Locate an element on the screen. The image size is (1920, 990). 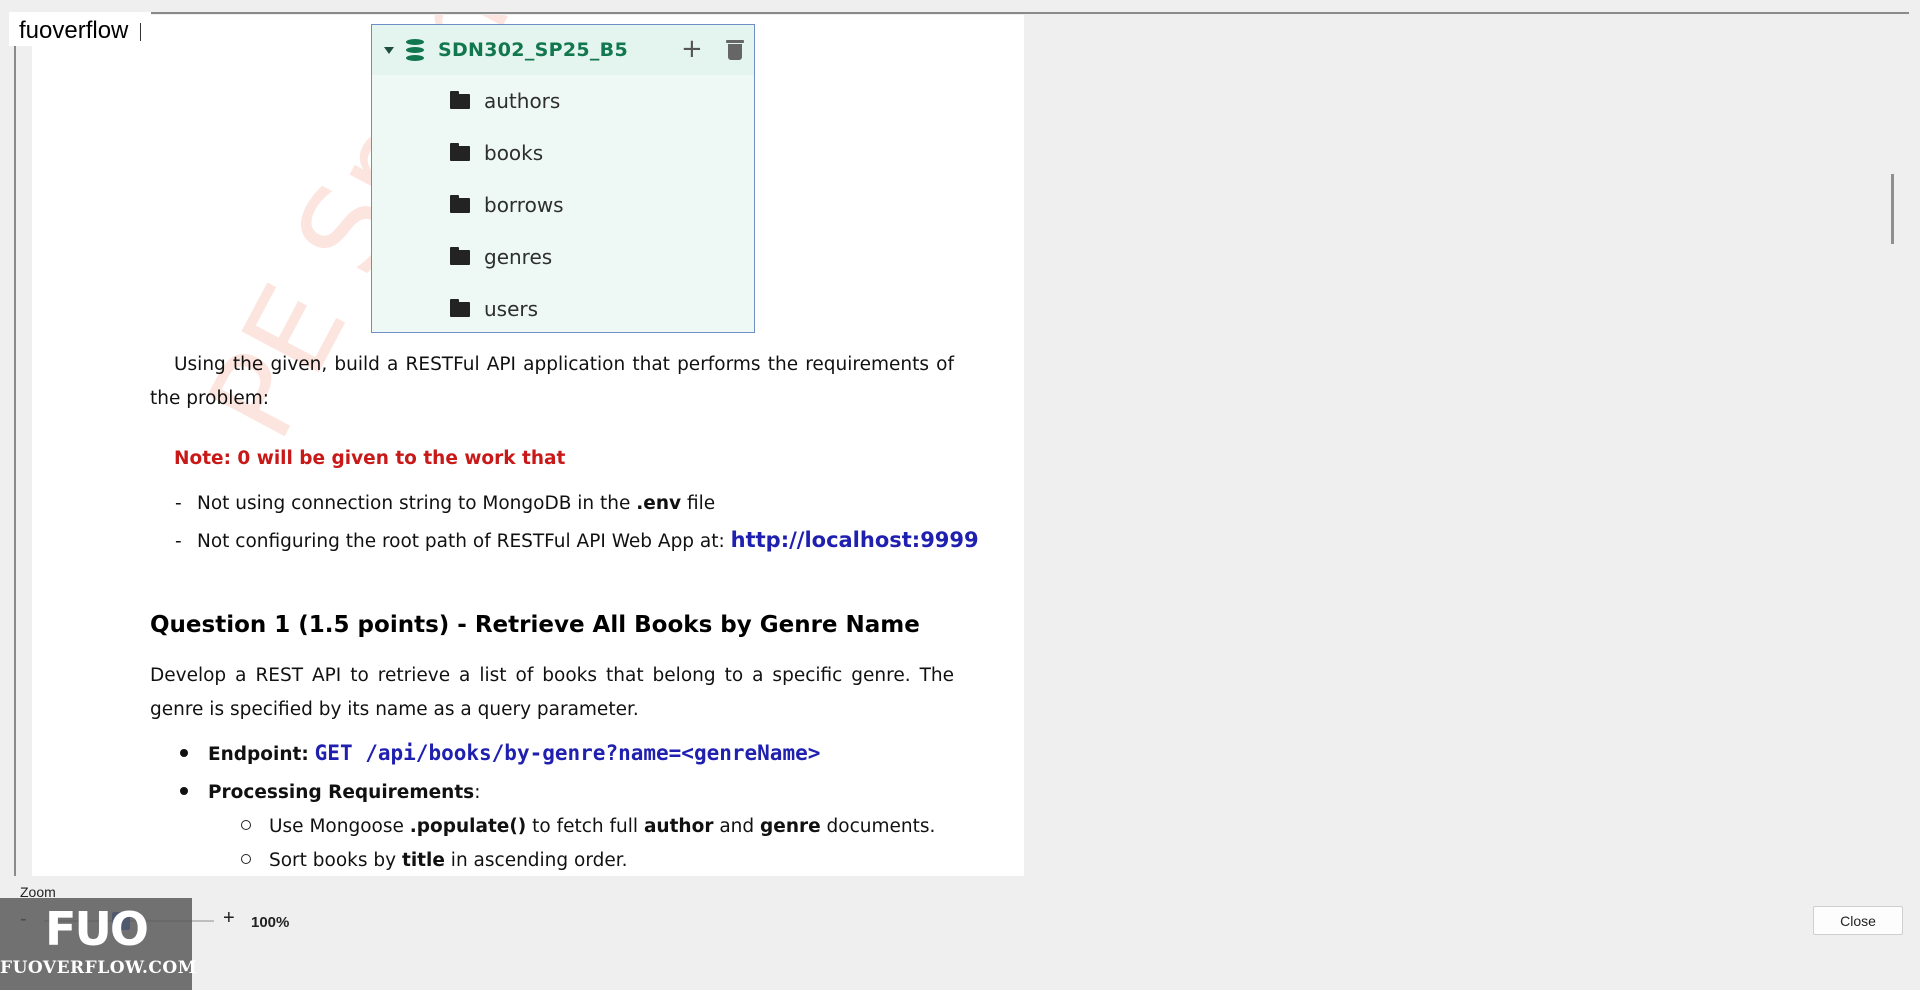
trash-icon is located at coordinates (735, 50).